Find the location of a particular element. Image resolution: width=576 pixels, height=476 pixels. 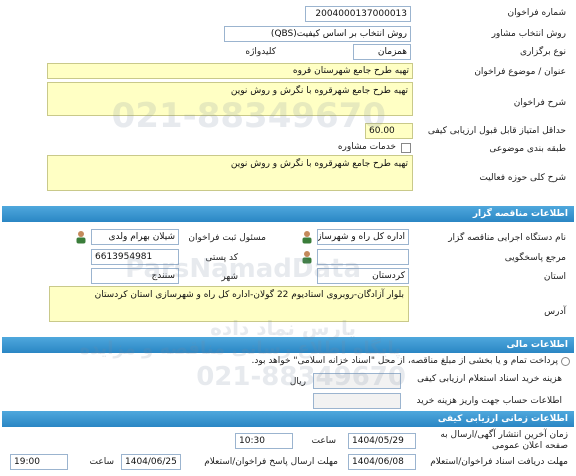

min-score-field: 60.00 is located at coordinates (389, 131).